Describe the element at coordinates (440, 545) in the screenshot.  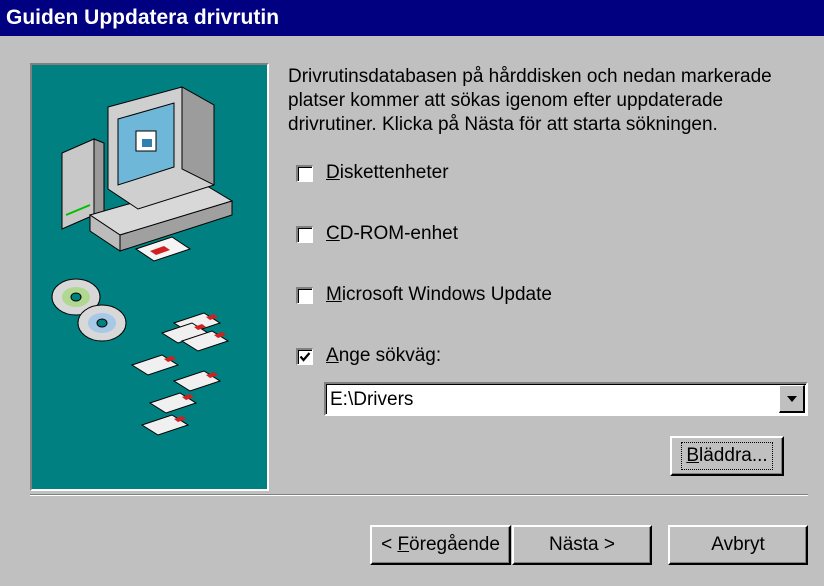
I see `back-button: < Föregående` at that location.